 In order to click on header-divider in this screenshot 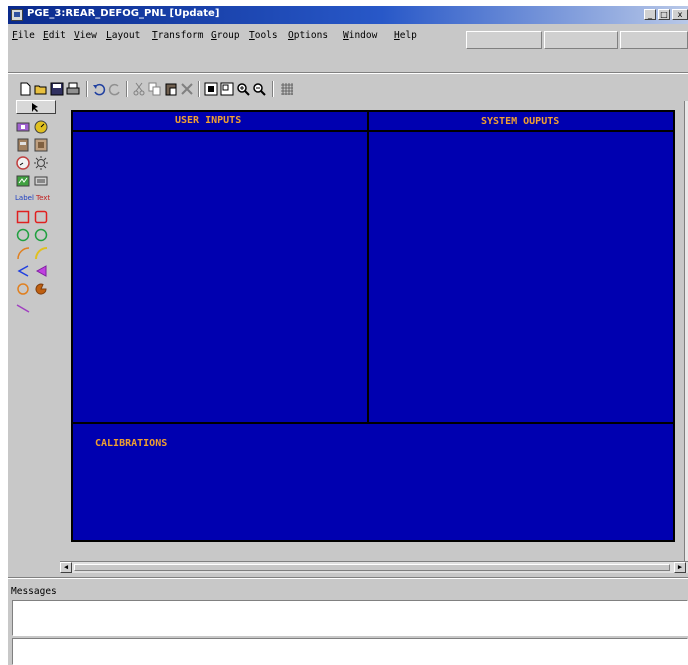, I will do `click(373, 131)`.